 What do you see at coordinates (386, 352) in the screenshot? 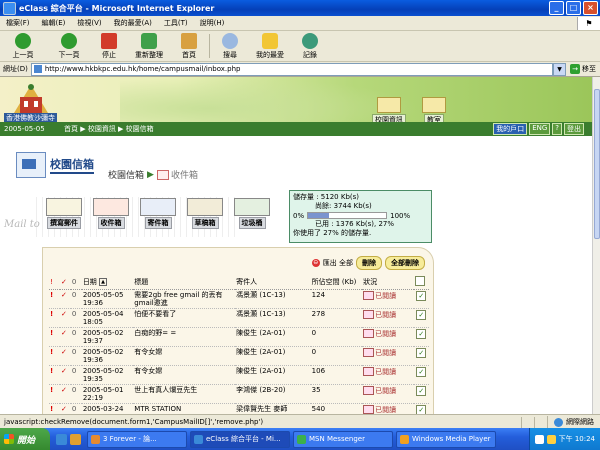
I see `status-label: 已閱讀` at bounding box center [386, 352].